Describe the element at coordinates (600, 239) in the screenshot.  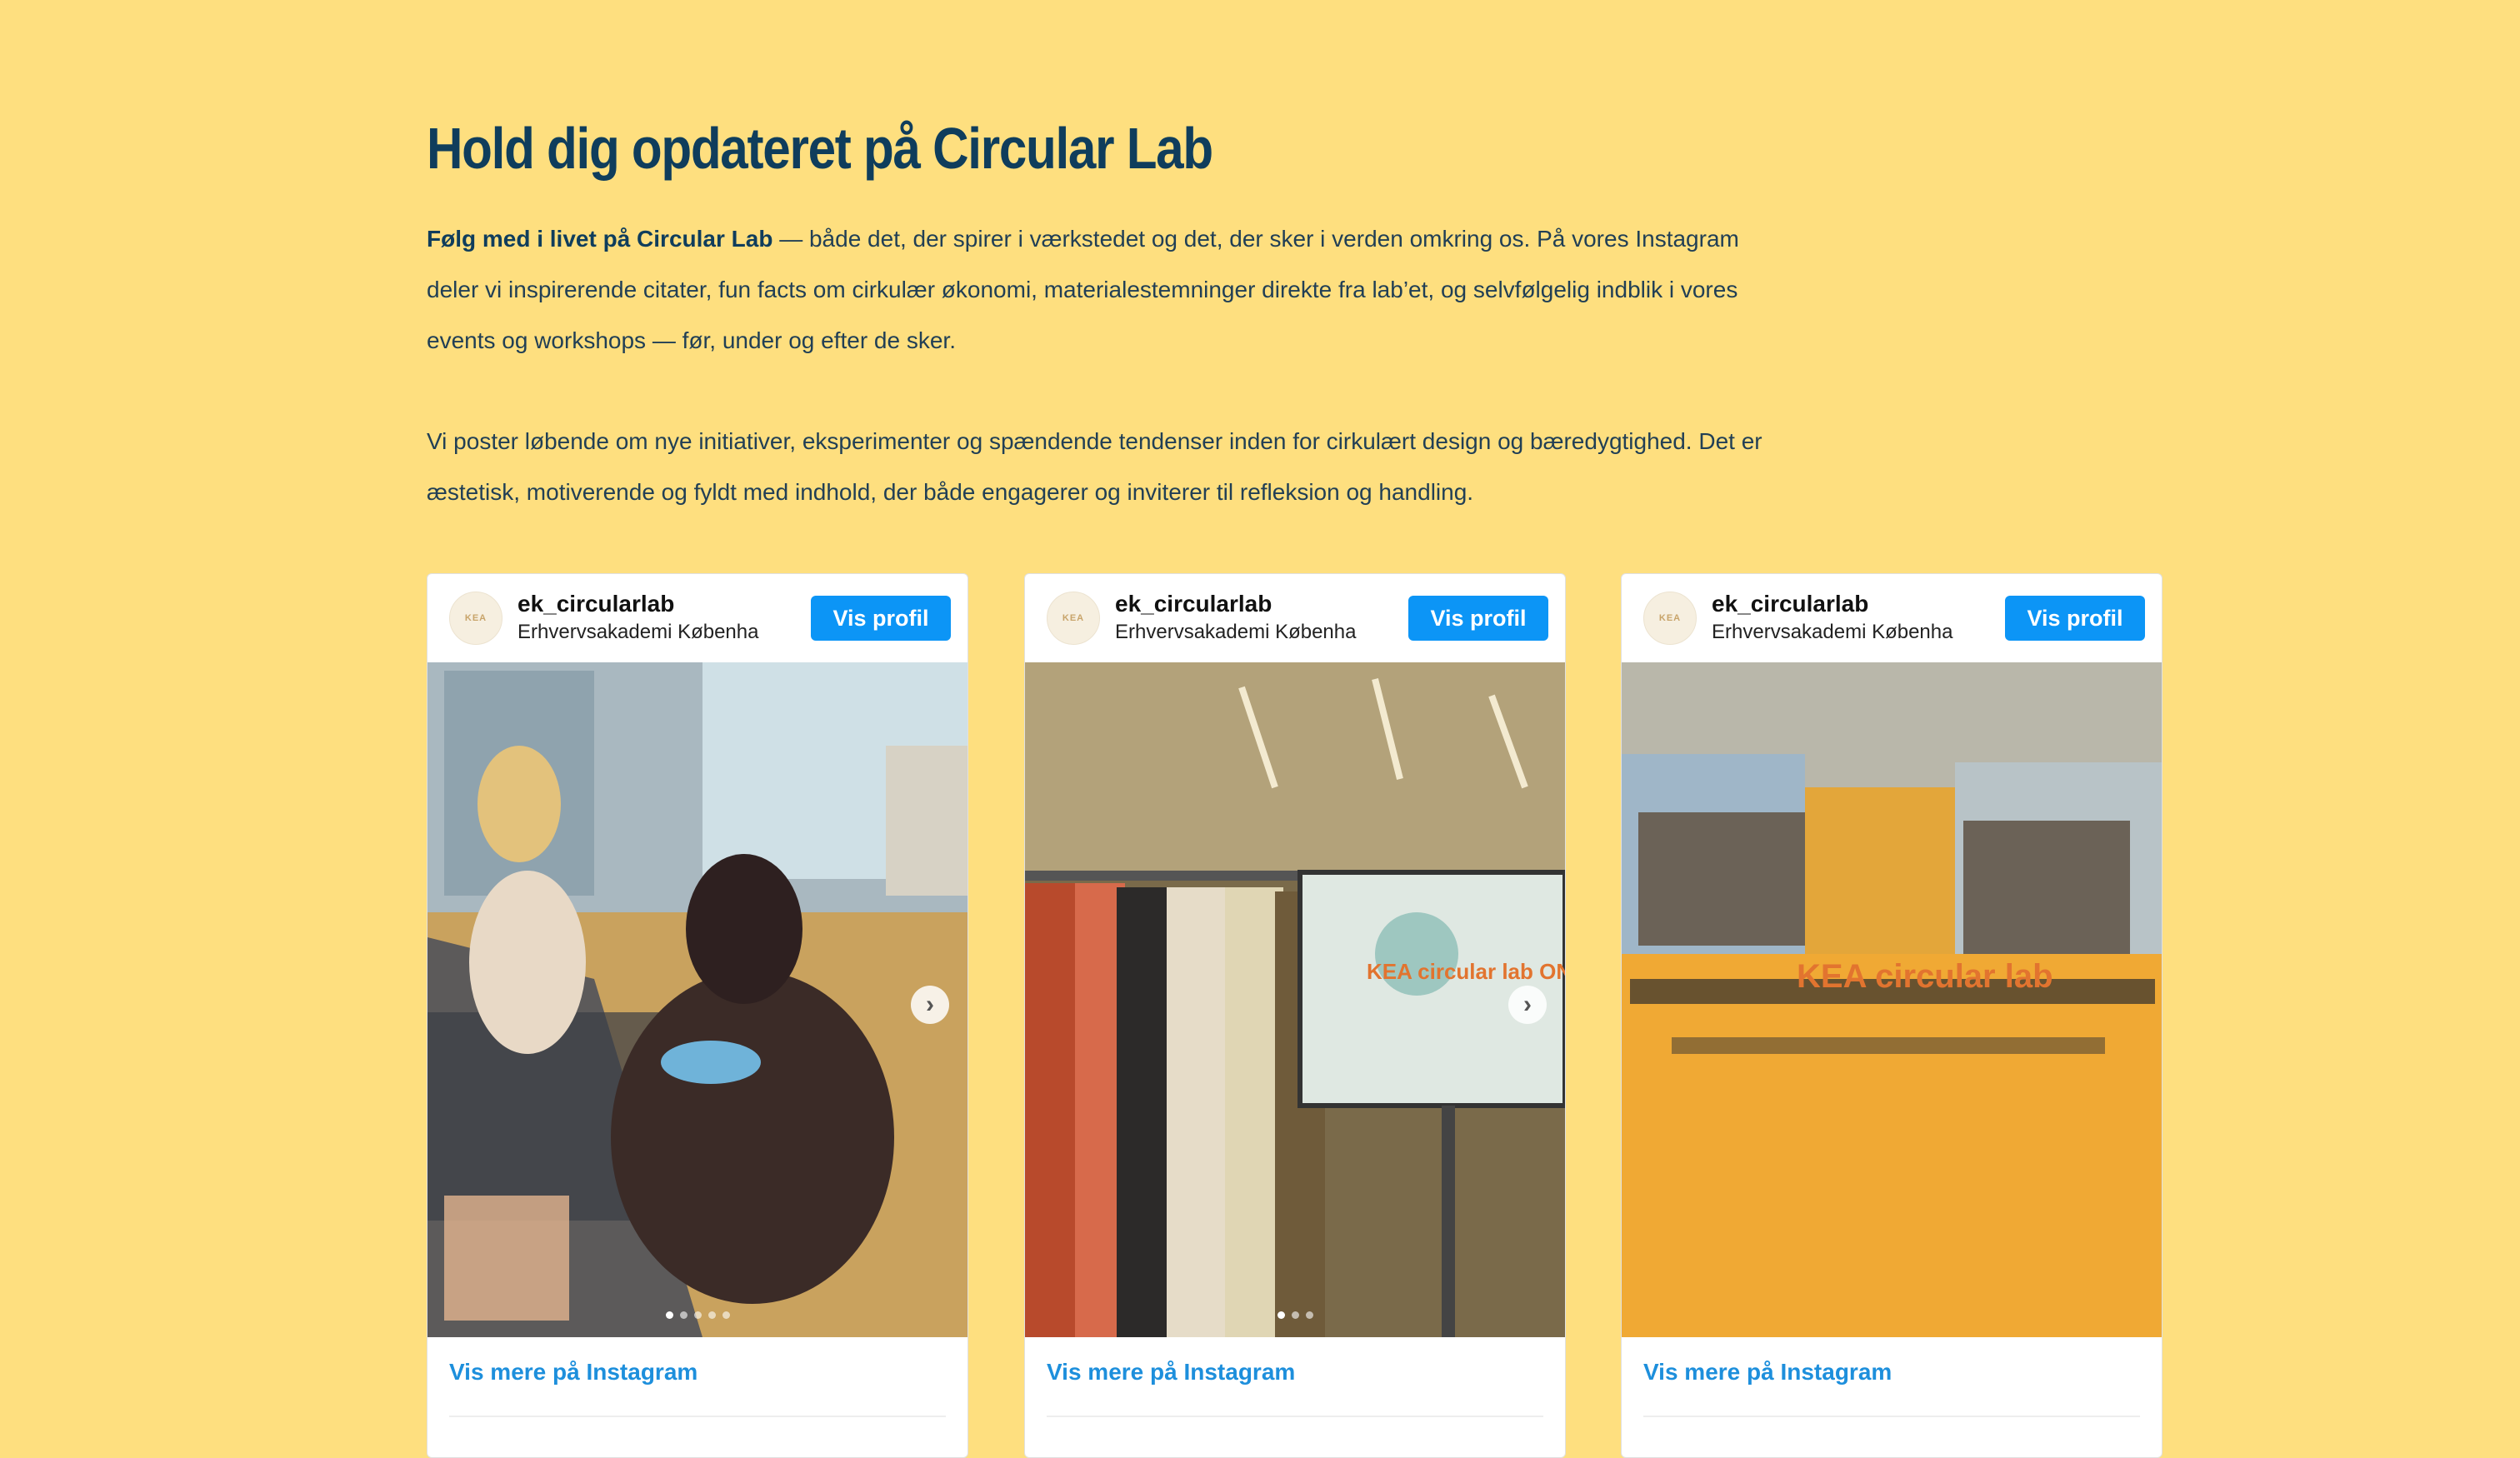
I see `intro-lead: Følg med i livet på Circular Lab` at that location.